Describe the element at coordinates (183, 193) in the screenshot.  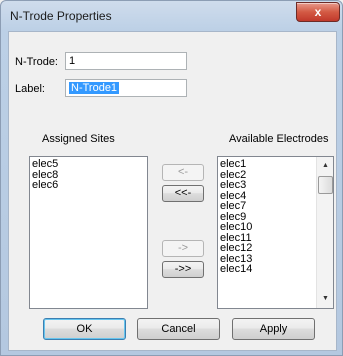
I see `move-all-left-button: <<-` at that location.